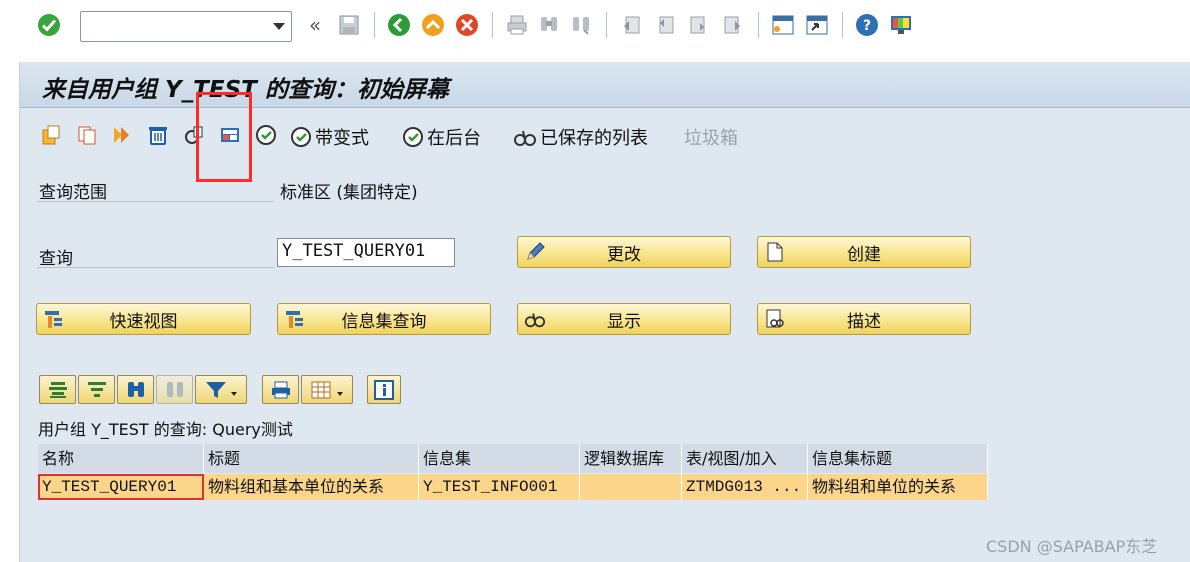 This screenshot has width=1190, height=562. What do you see at coordinates (143, 321) in the screenshot?
I see `quick-view-label: 快速视图` at bounding box center [143, 321].